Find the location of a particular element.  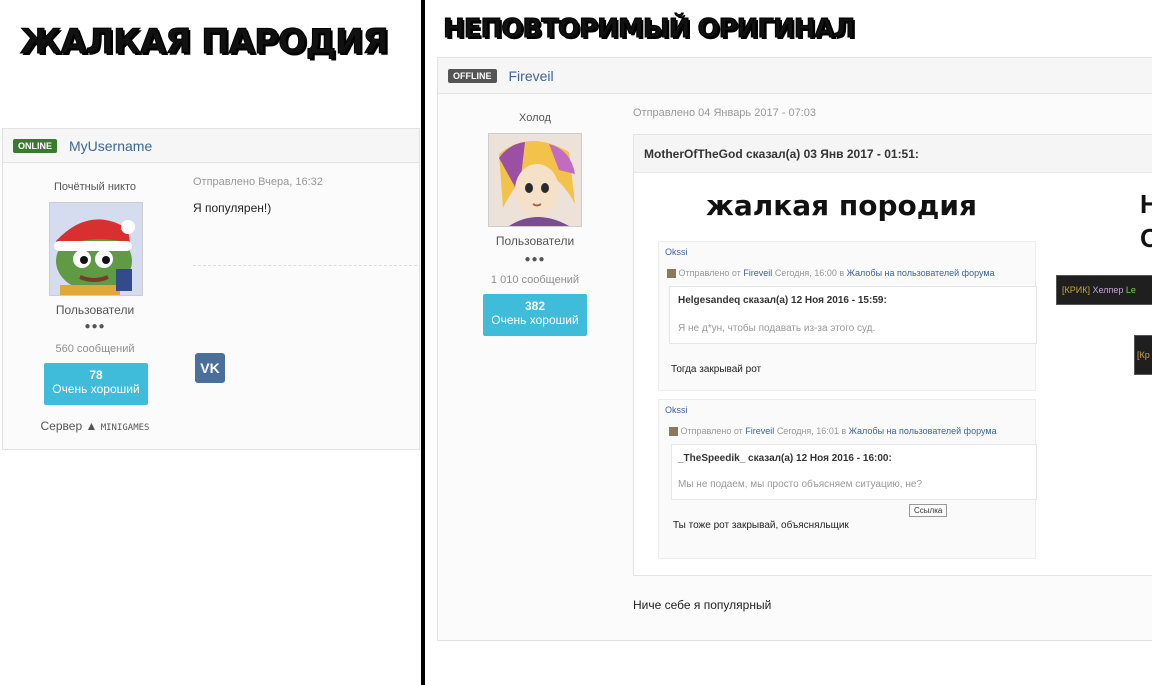

inner-post-1-meta-user: Fireveil is located at coordinates (757, 273).